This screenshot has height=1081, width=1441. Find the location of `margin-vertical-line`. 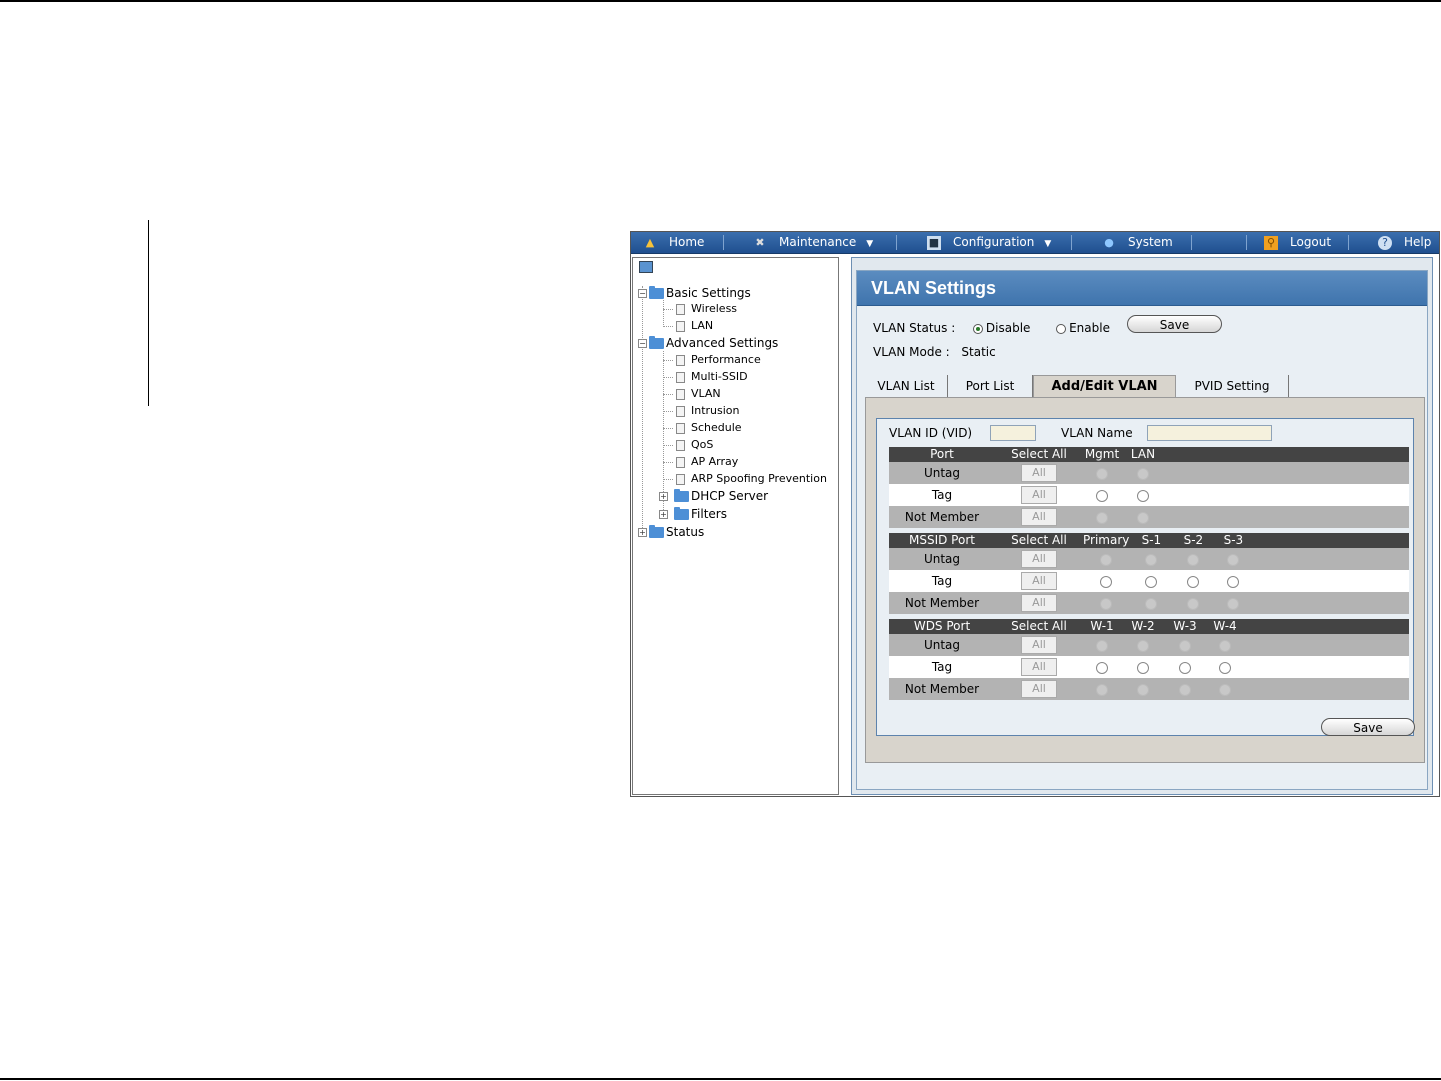

margin-vertical-line is located at coordinates (148, 313).